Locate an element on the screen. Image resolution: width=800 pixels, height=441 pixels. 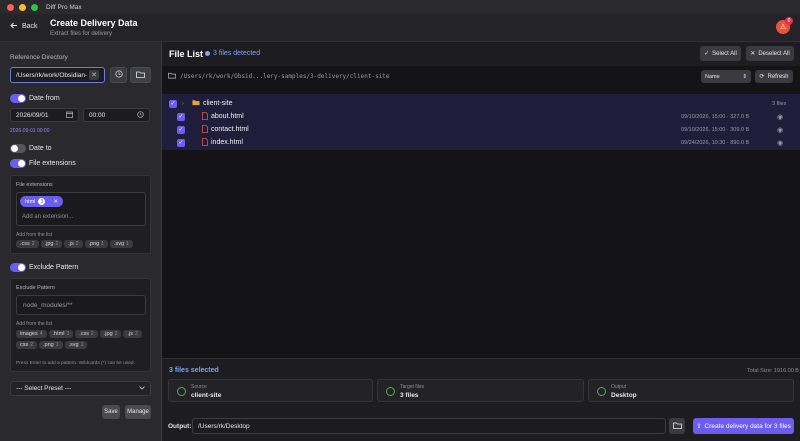
output-folder-button is located at coordinates (677, 426).